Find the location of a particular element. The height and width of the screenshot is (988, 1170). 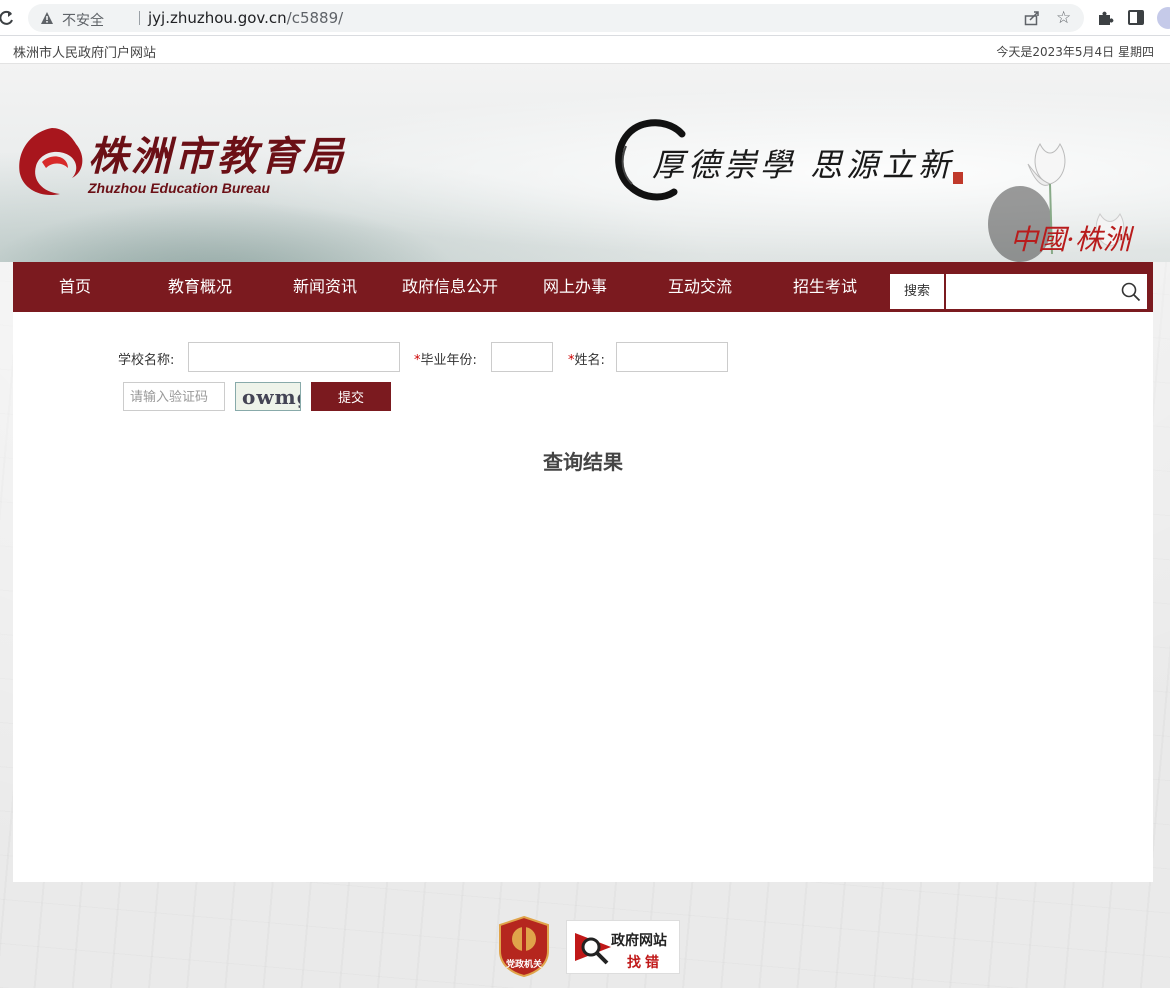

party-badge-text: 党政机关 is located at coordinates (523, 965).